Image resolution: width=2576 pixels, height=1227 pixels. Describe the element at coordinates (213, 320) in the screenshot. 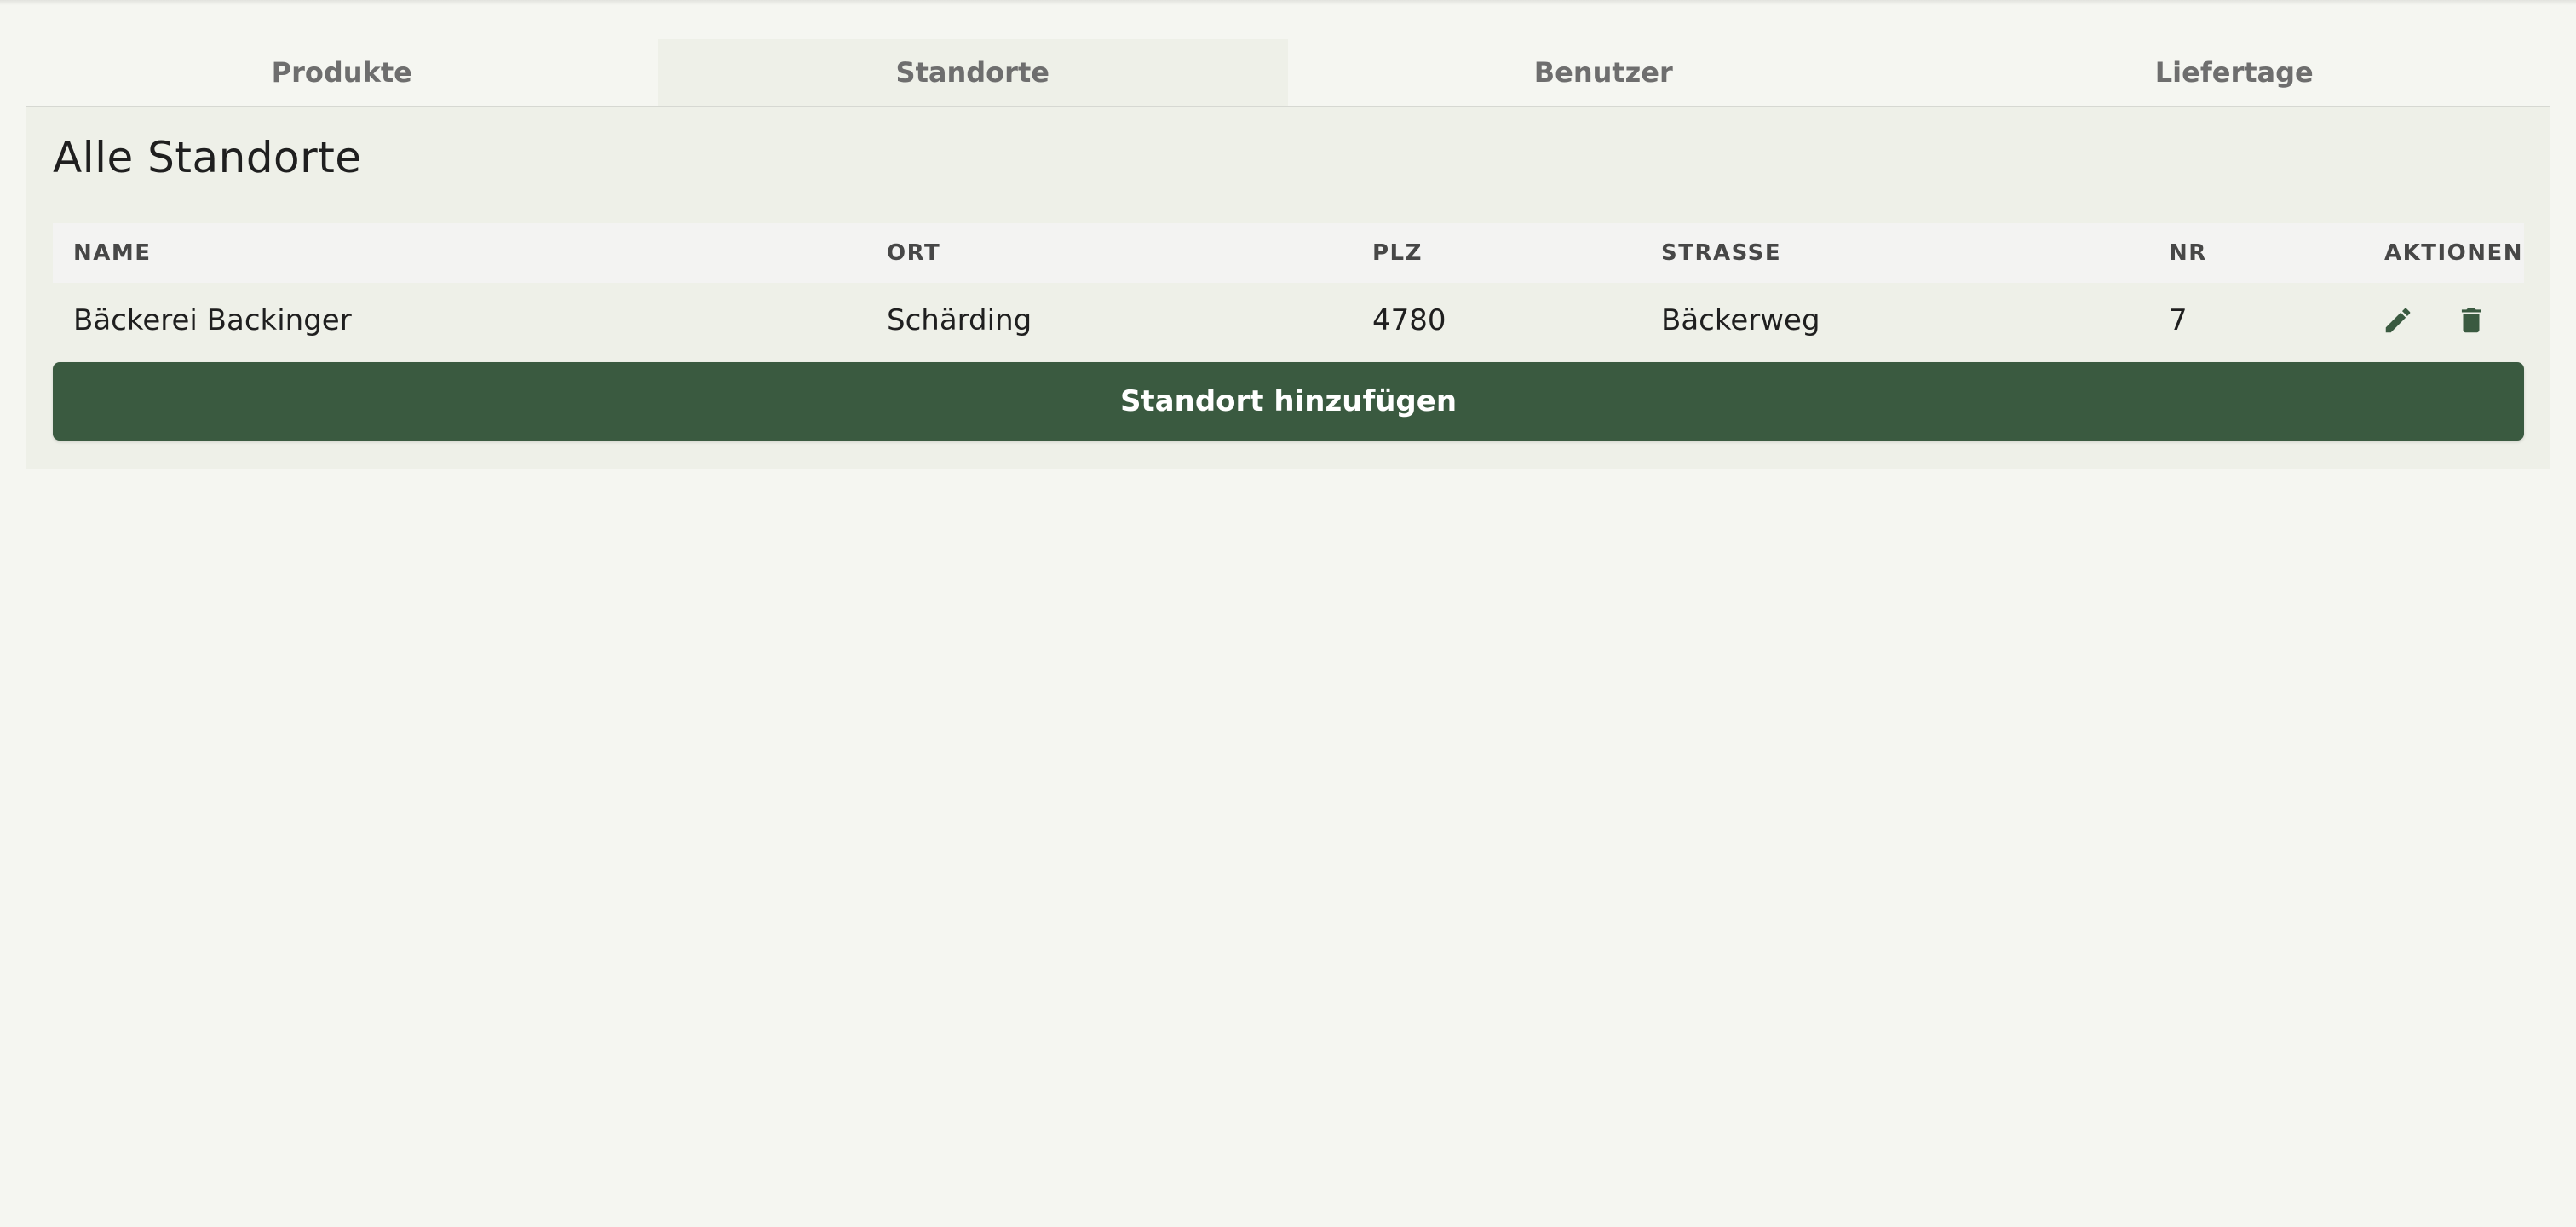

I see `cell-name: Bäckerei Backinger` at that location.